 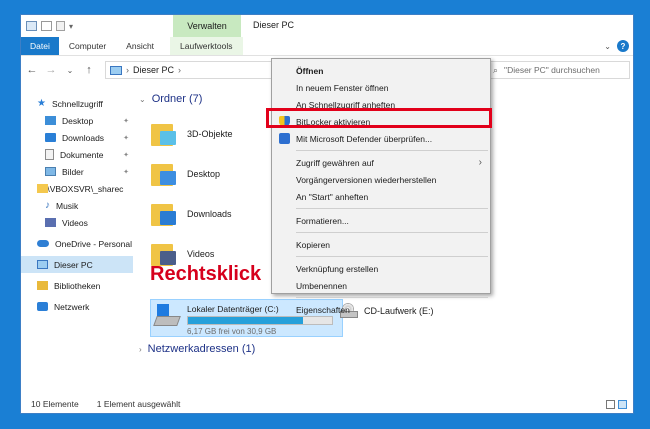 What do you see at coordinates (381, 309) in the screenshot?
I see `menu-item-properties: Eigenschaften` at bounding box center [381, 309].